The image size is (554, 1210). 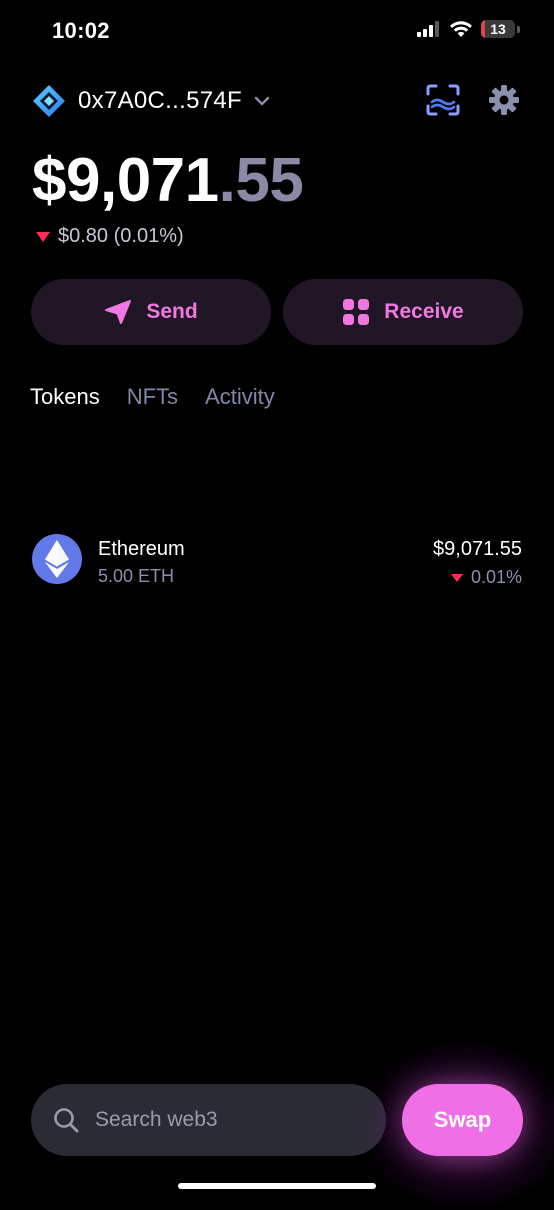 I want to click on wifi-icon, so click(x=461, y=29).